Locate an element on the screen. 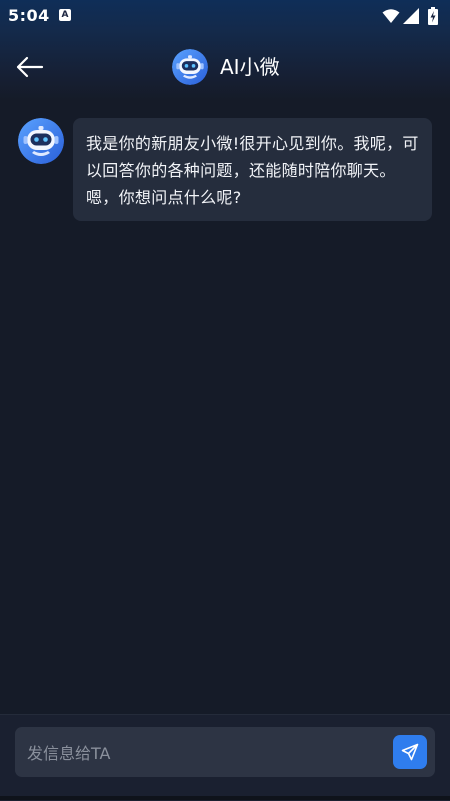  message-input is located at coordinates (207, 753).